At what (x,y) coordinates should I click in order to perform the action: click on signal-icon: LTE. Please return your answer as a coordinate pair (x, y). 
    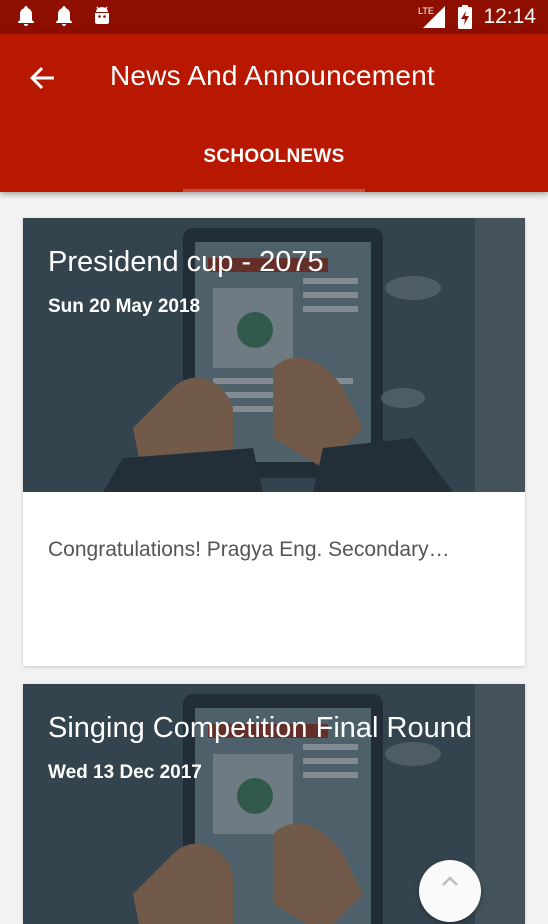
    Looking at the image, I should click on (432, 17).